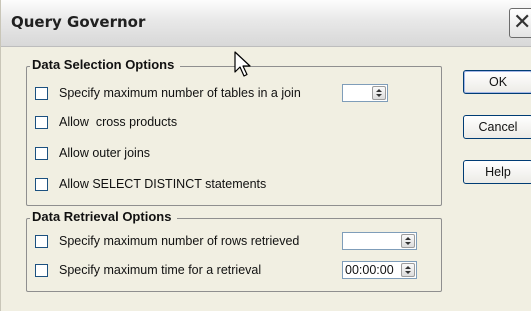 This screenshot has height=311, width=531. I want to click on option-max-time: Specify maximum time for a retrieval, so click(148, 270).